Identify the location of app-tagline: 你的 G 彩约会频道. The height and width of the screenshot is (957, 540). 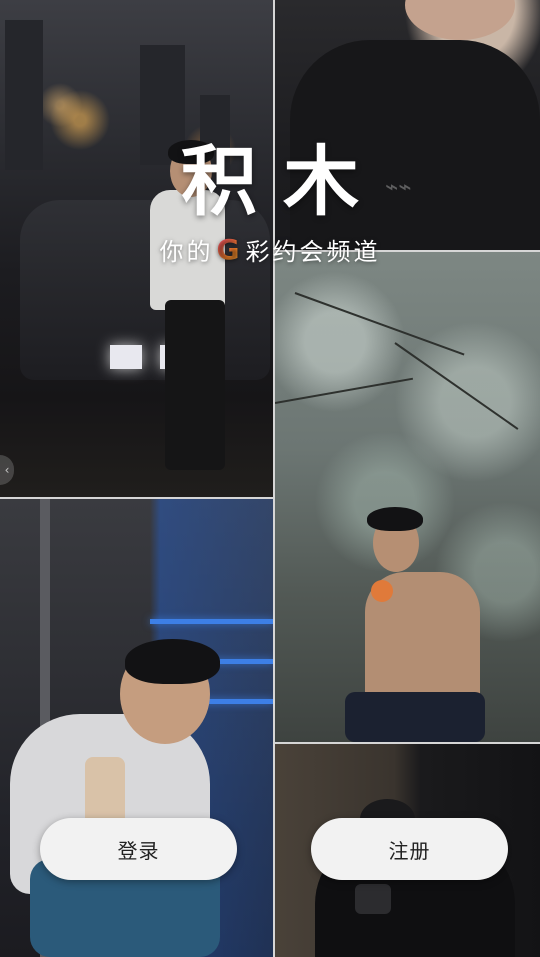
(270, 249).